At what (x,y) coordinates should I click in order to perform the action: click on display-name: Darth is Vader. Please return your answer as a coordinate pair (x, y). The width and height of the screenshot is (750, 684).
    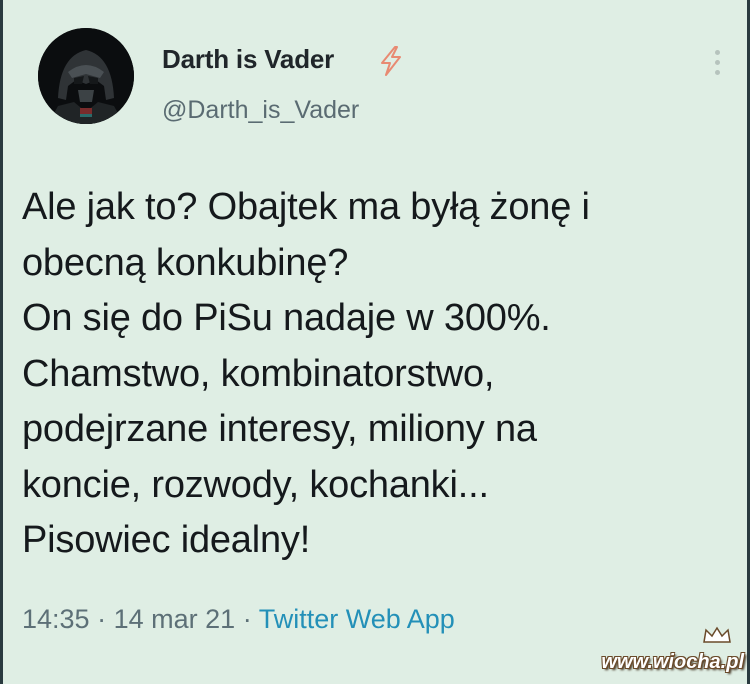
    Looking at the image, I should click on (248, 59).